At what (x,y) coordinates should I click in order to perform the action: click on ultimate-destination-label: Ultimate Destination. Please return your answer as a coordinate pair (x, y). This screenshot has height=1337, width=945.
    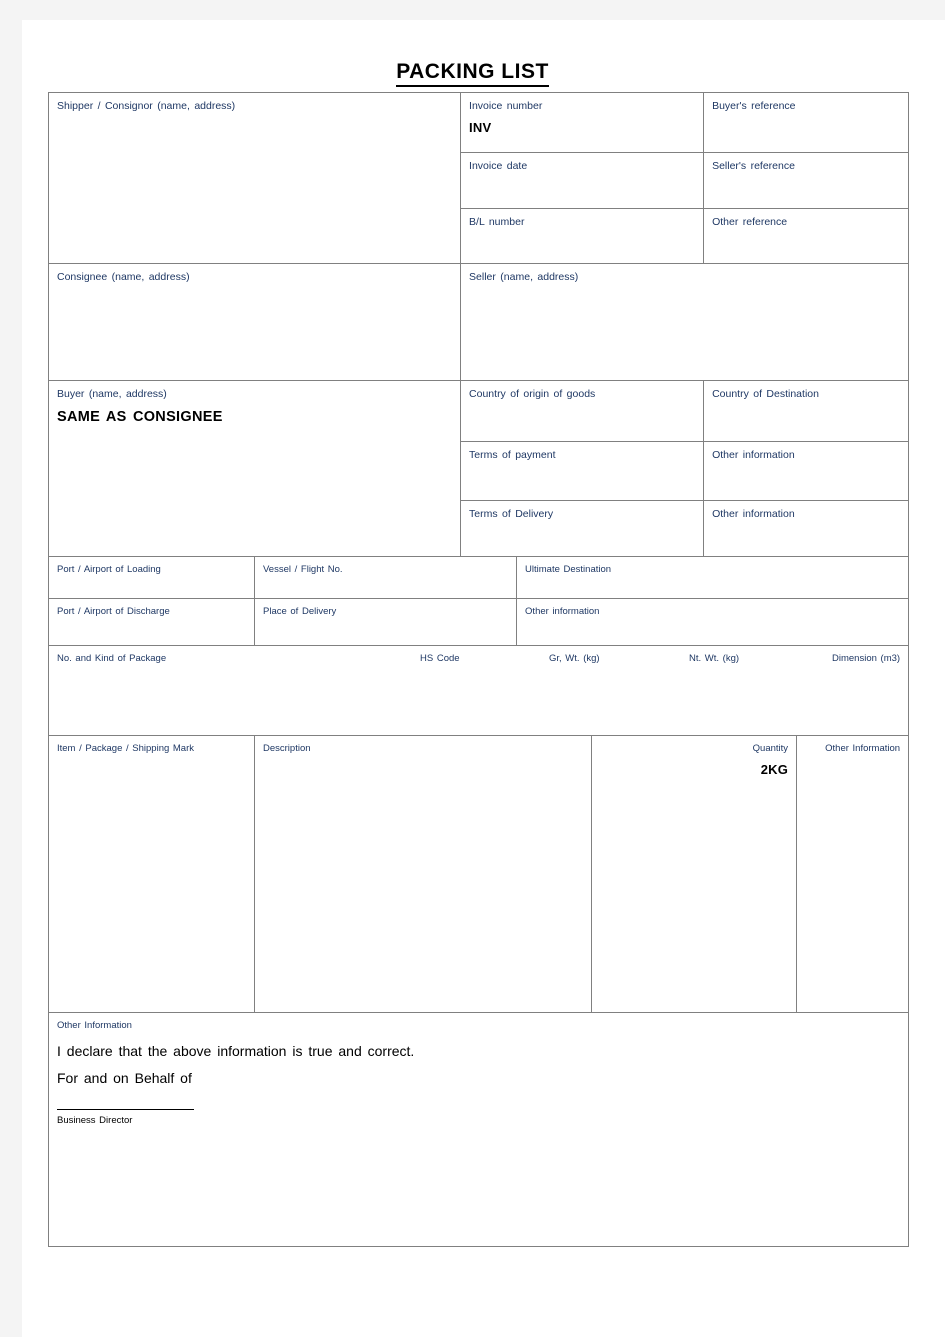
    Looking at the image, I should click on (568, 569).